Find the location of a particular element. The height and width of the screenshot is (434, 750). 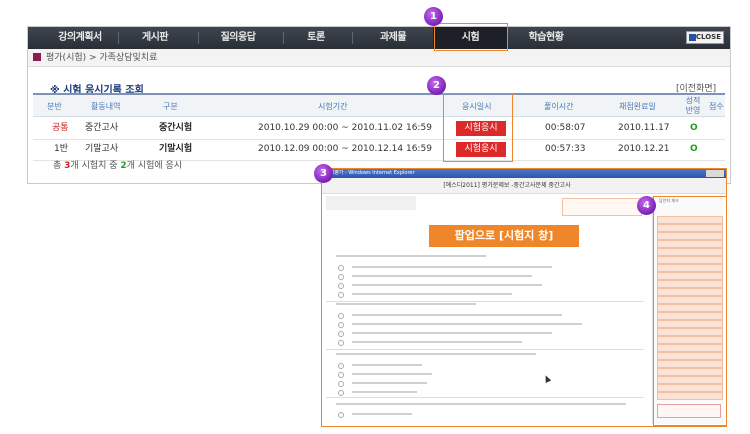

close-label: CLOSE is located at coordinates (708, 37).